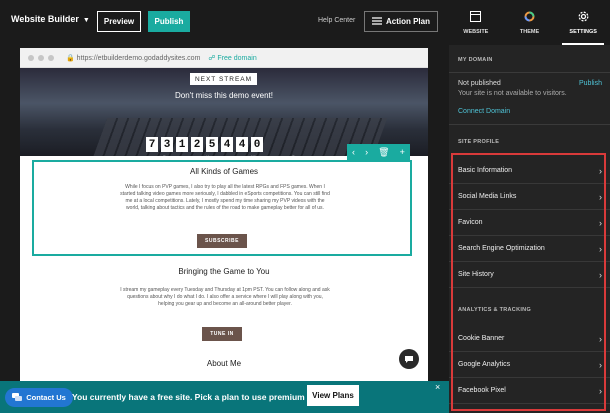 This screenshot has height=413, width=610. Describe the element at coordinates (119, 21) in the screenshot. I see `preview-button: Preview` at that location.